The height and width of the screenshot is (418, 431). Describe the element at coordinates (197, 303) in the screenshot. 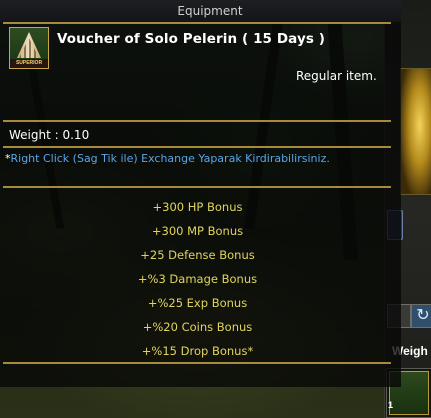

I see `bonus-line: +%25 Exp Bonus` at that location.